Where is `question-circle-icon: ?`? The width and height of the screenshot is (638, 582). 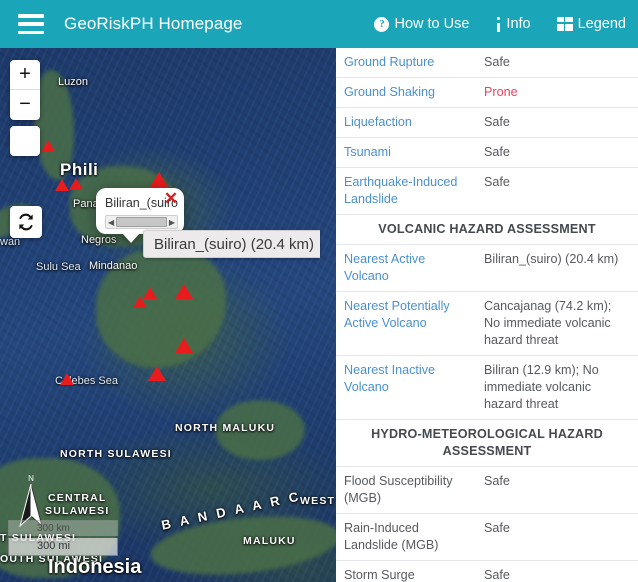 question-circle-icon: ? is located at coordinates (382, 24).